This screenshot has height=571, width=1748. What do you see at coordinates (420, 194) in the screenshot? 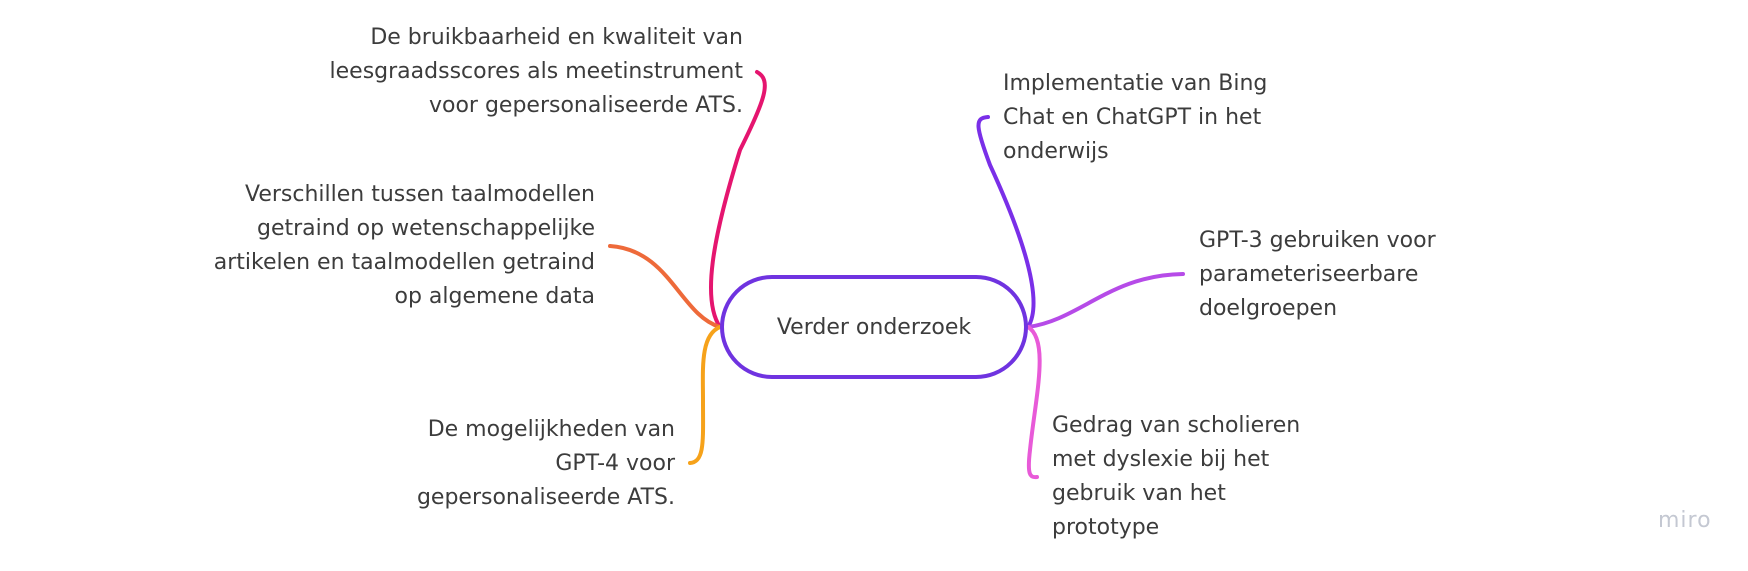
I see `node-line: Verschillen tussen taalmodellen` at bounding box center [420, 194].